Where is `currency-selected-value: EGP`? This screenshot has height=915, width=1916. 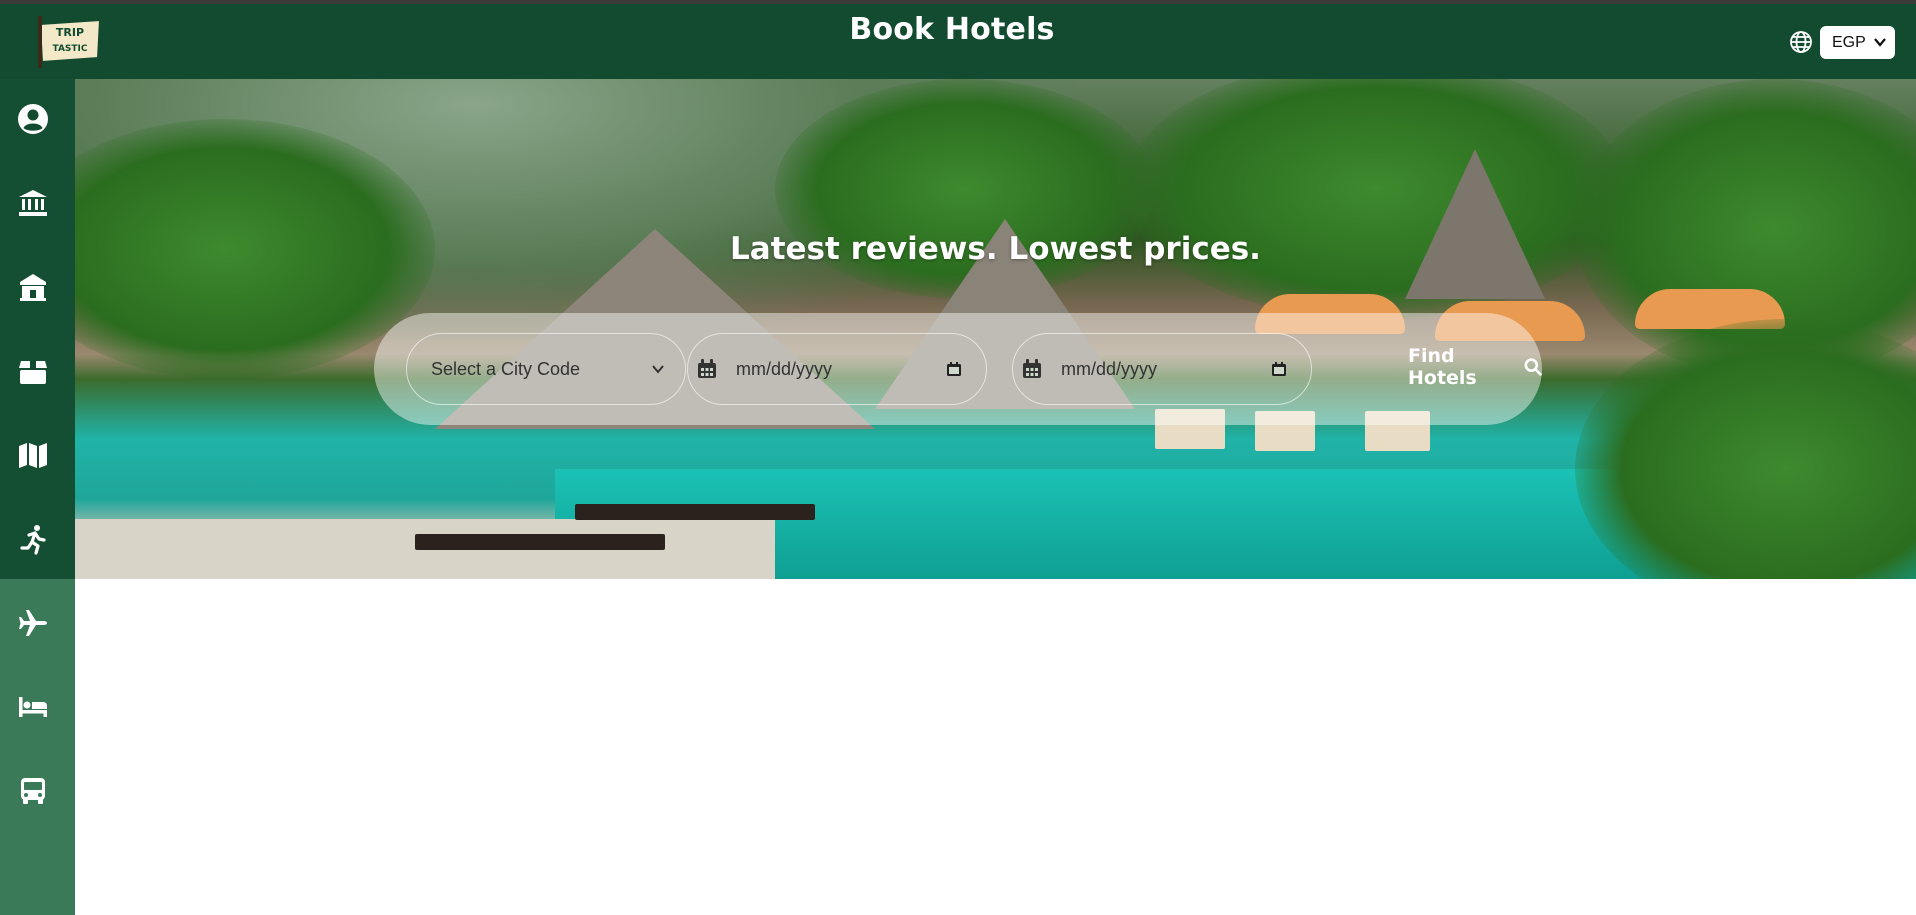 currency-selected-value: EGP is located at coordinates (1849, 42).